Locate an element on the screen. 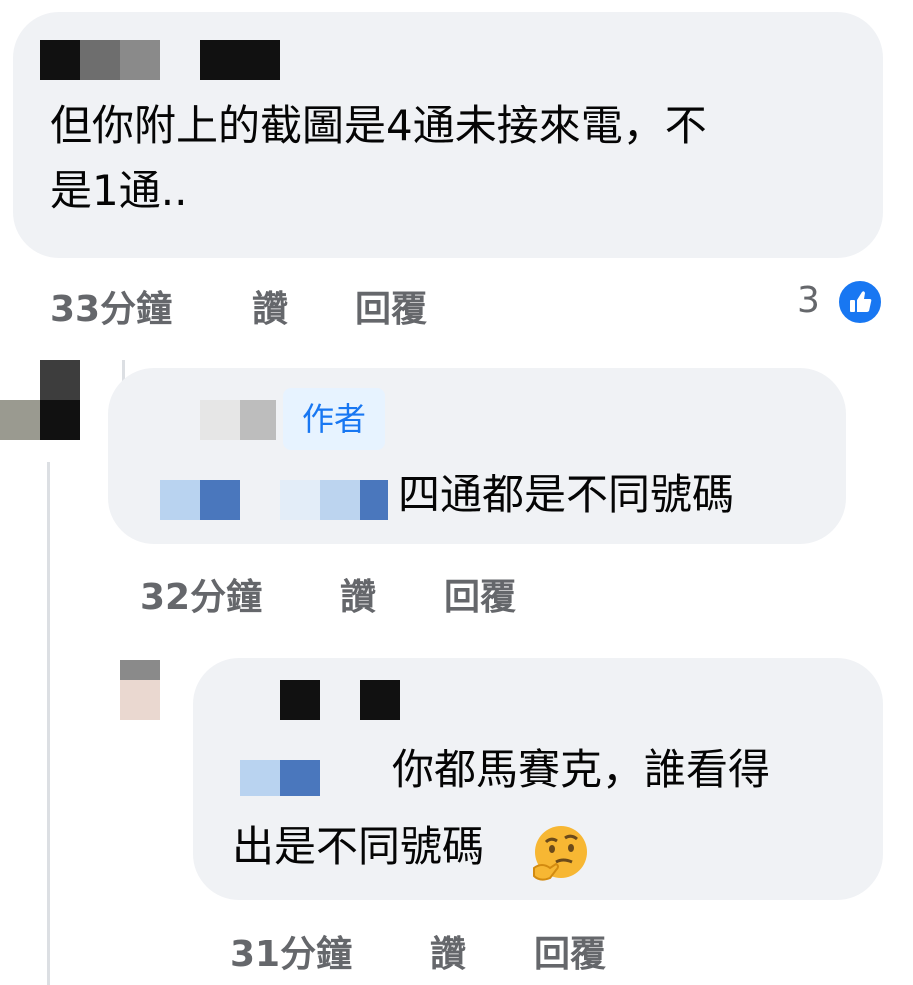 The width and height of the screenshot is (913, 985). comment-text-line1: 你都馬賽克，誰看得 is located at coordinates (581, 769).